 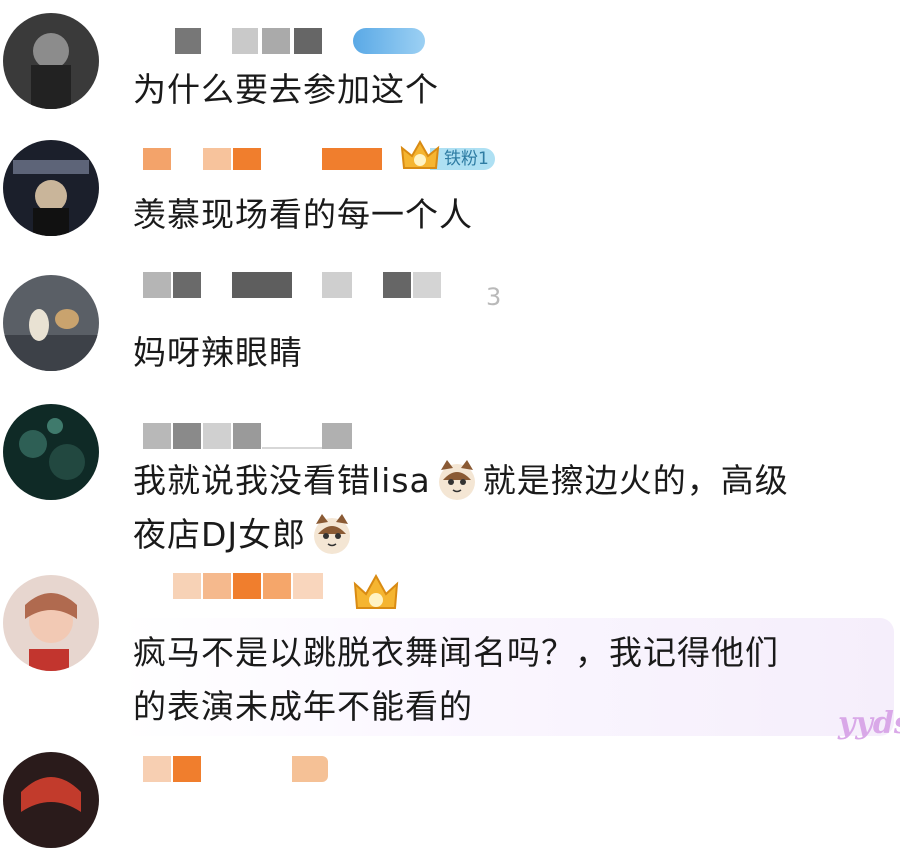 I want to click on comment-text: 为什么要去参加这个, so click(x=286, y=89).